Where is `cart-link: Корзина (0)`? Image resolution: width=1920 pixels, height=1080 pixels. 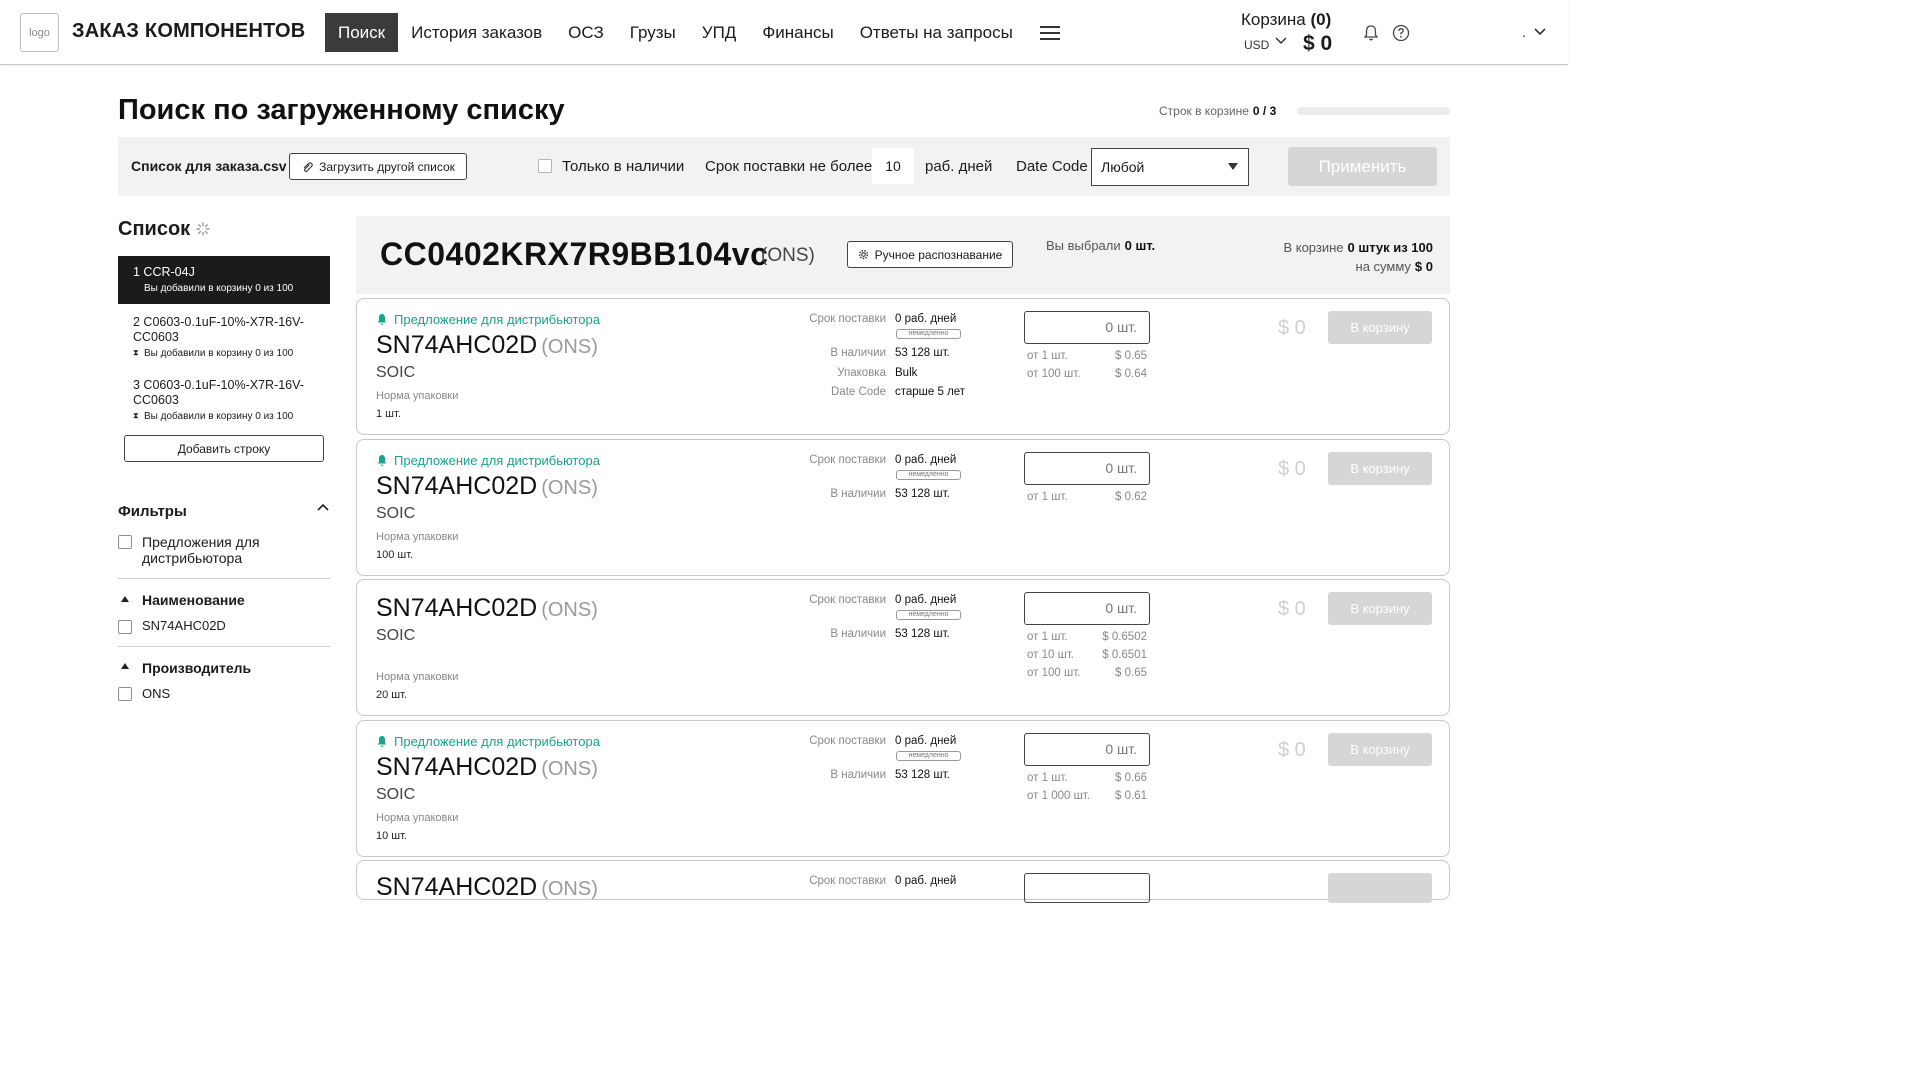 cart-link: Корзина (0) is located at coordinates (1286, 20).